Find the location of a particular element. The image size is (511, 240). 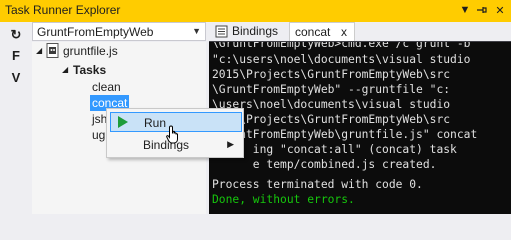

console-line: \GruntFromEmptyWeb" --gruntfile "c: is located at coordinates (331, 89).